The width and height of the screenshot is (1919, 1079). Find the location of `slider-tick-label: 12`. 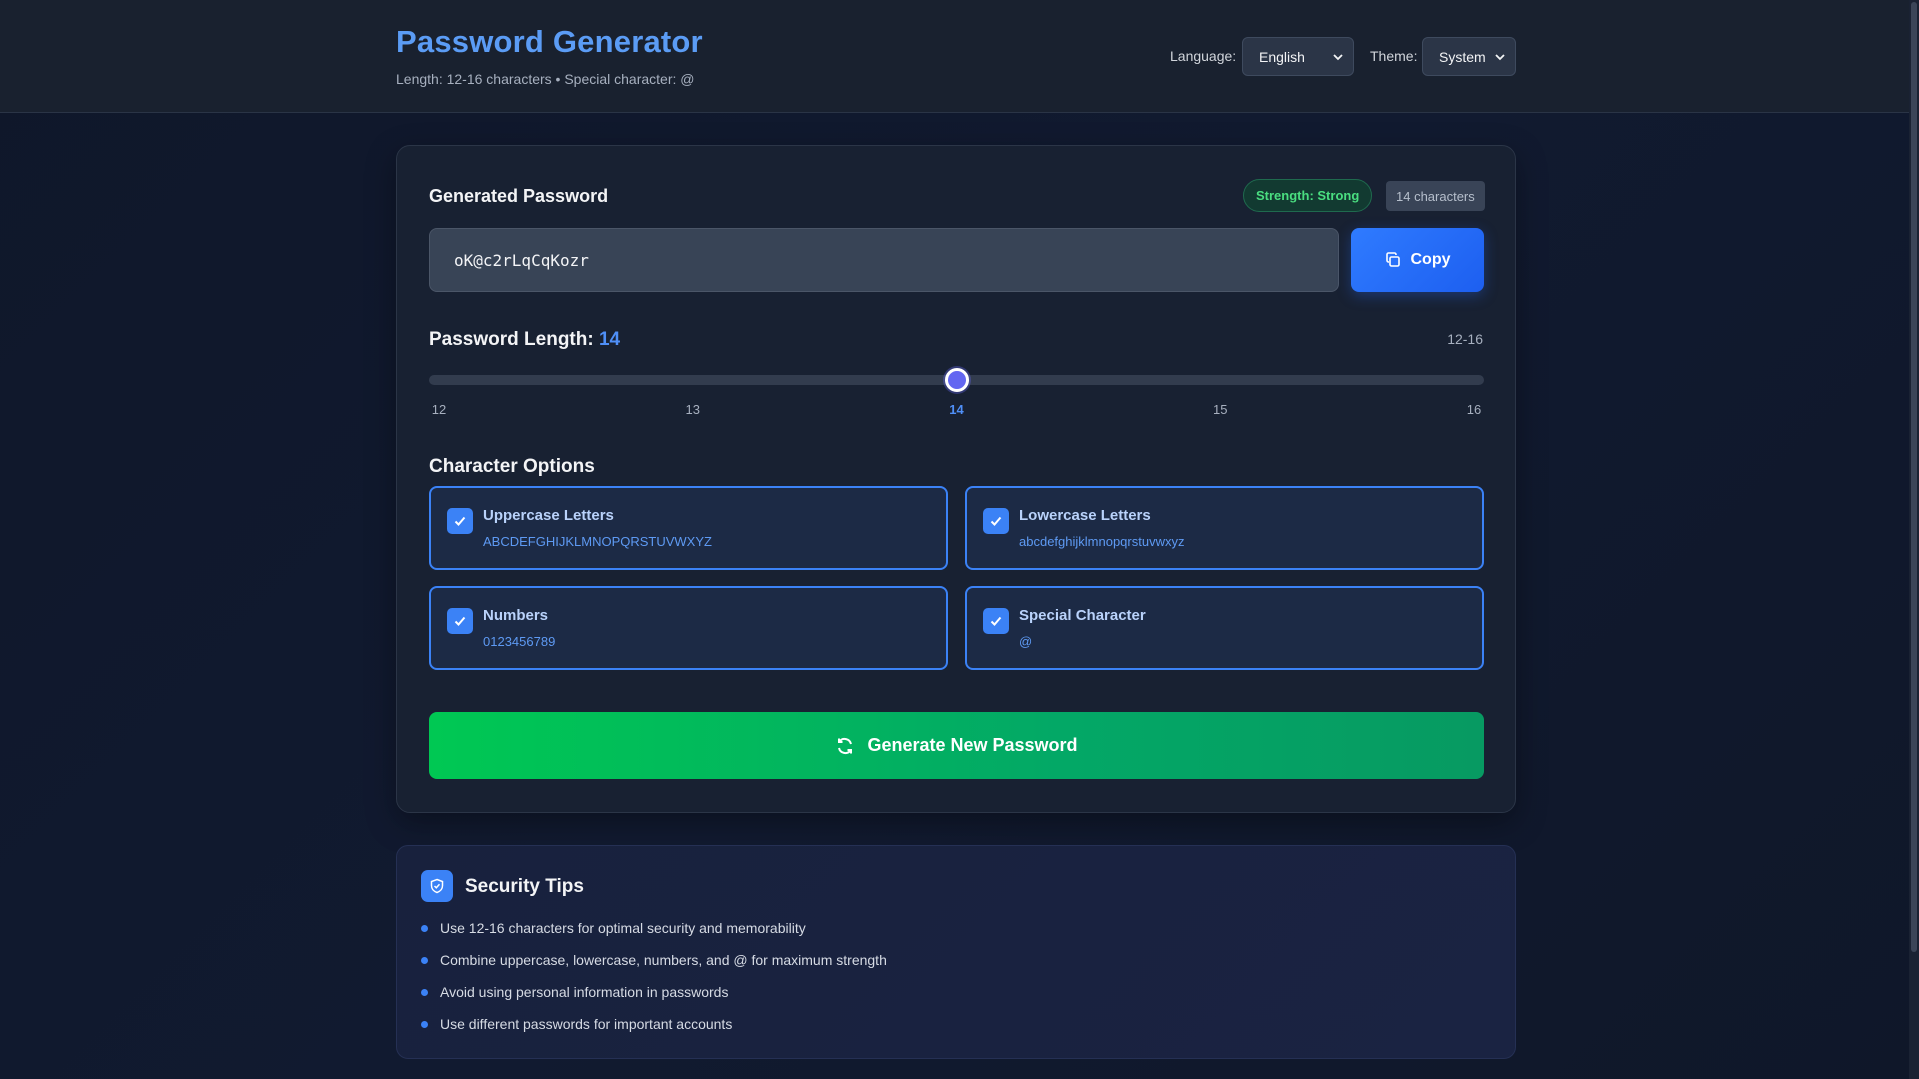

slider-tick-label: 12 is located at coordinates (439, 409).